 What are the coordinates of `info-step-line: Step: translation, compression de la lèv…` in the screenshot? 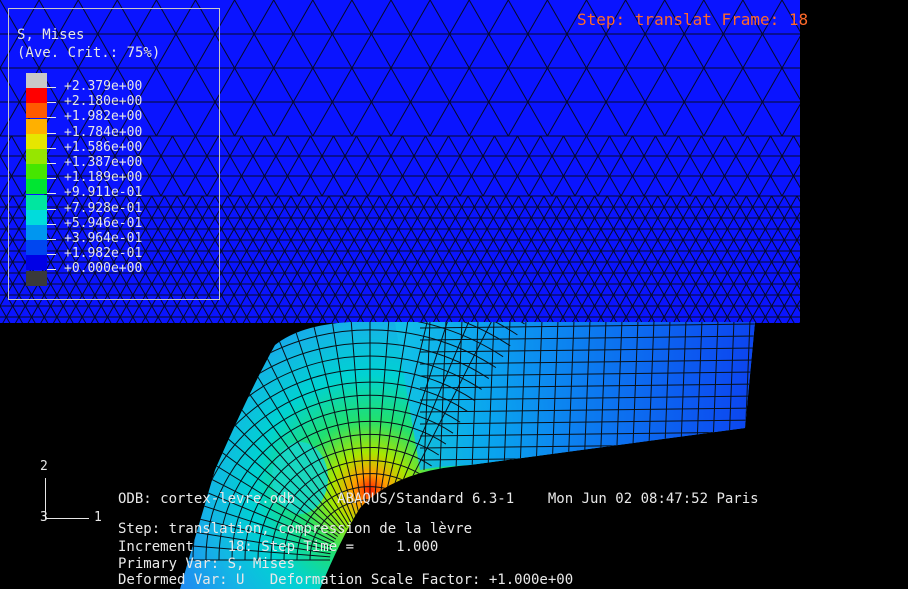 It's located at (295, 529).